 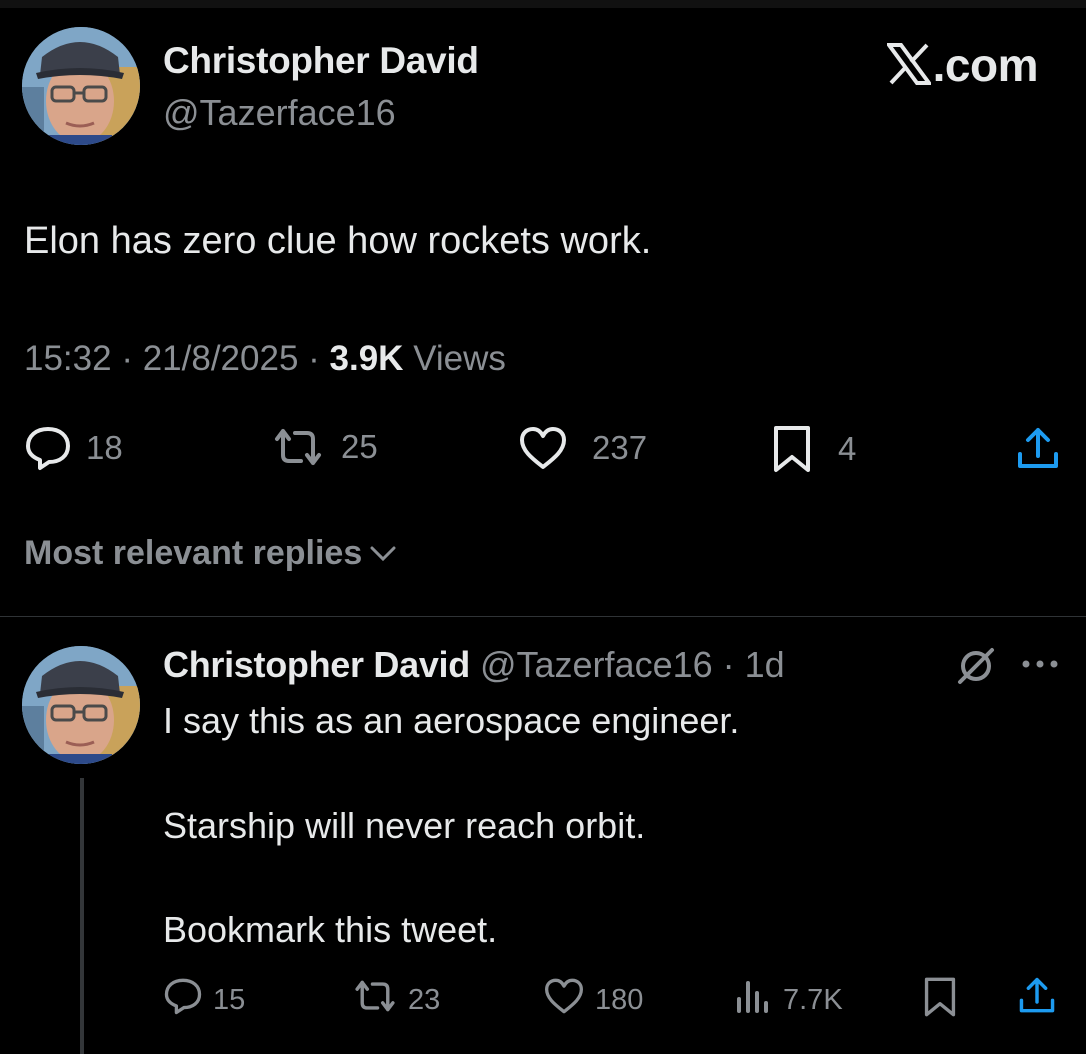 I want to click on reply-time: 1d, so click(x=765, y=664).